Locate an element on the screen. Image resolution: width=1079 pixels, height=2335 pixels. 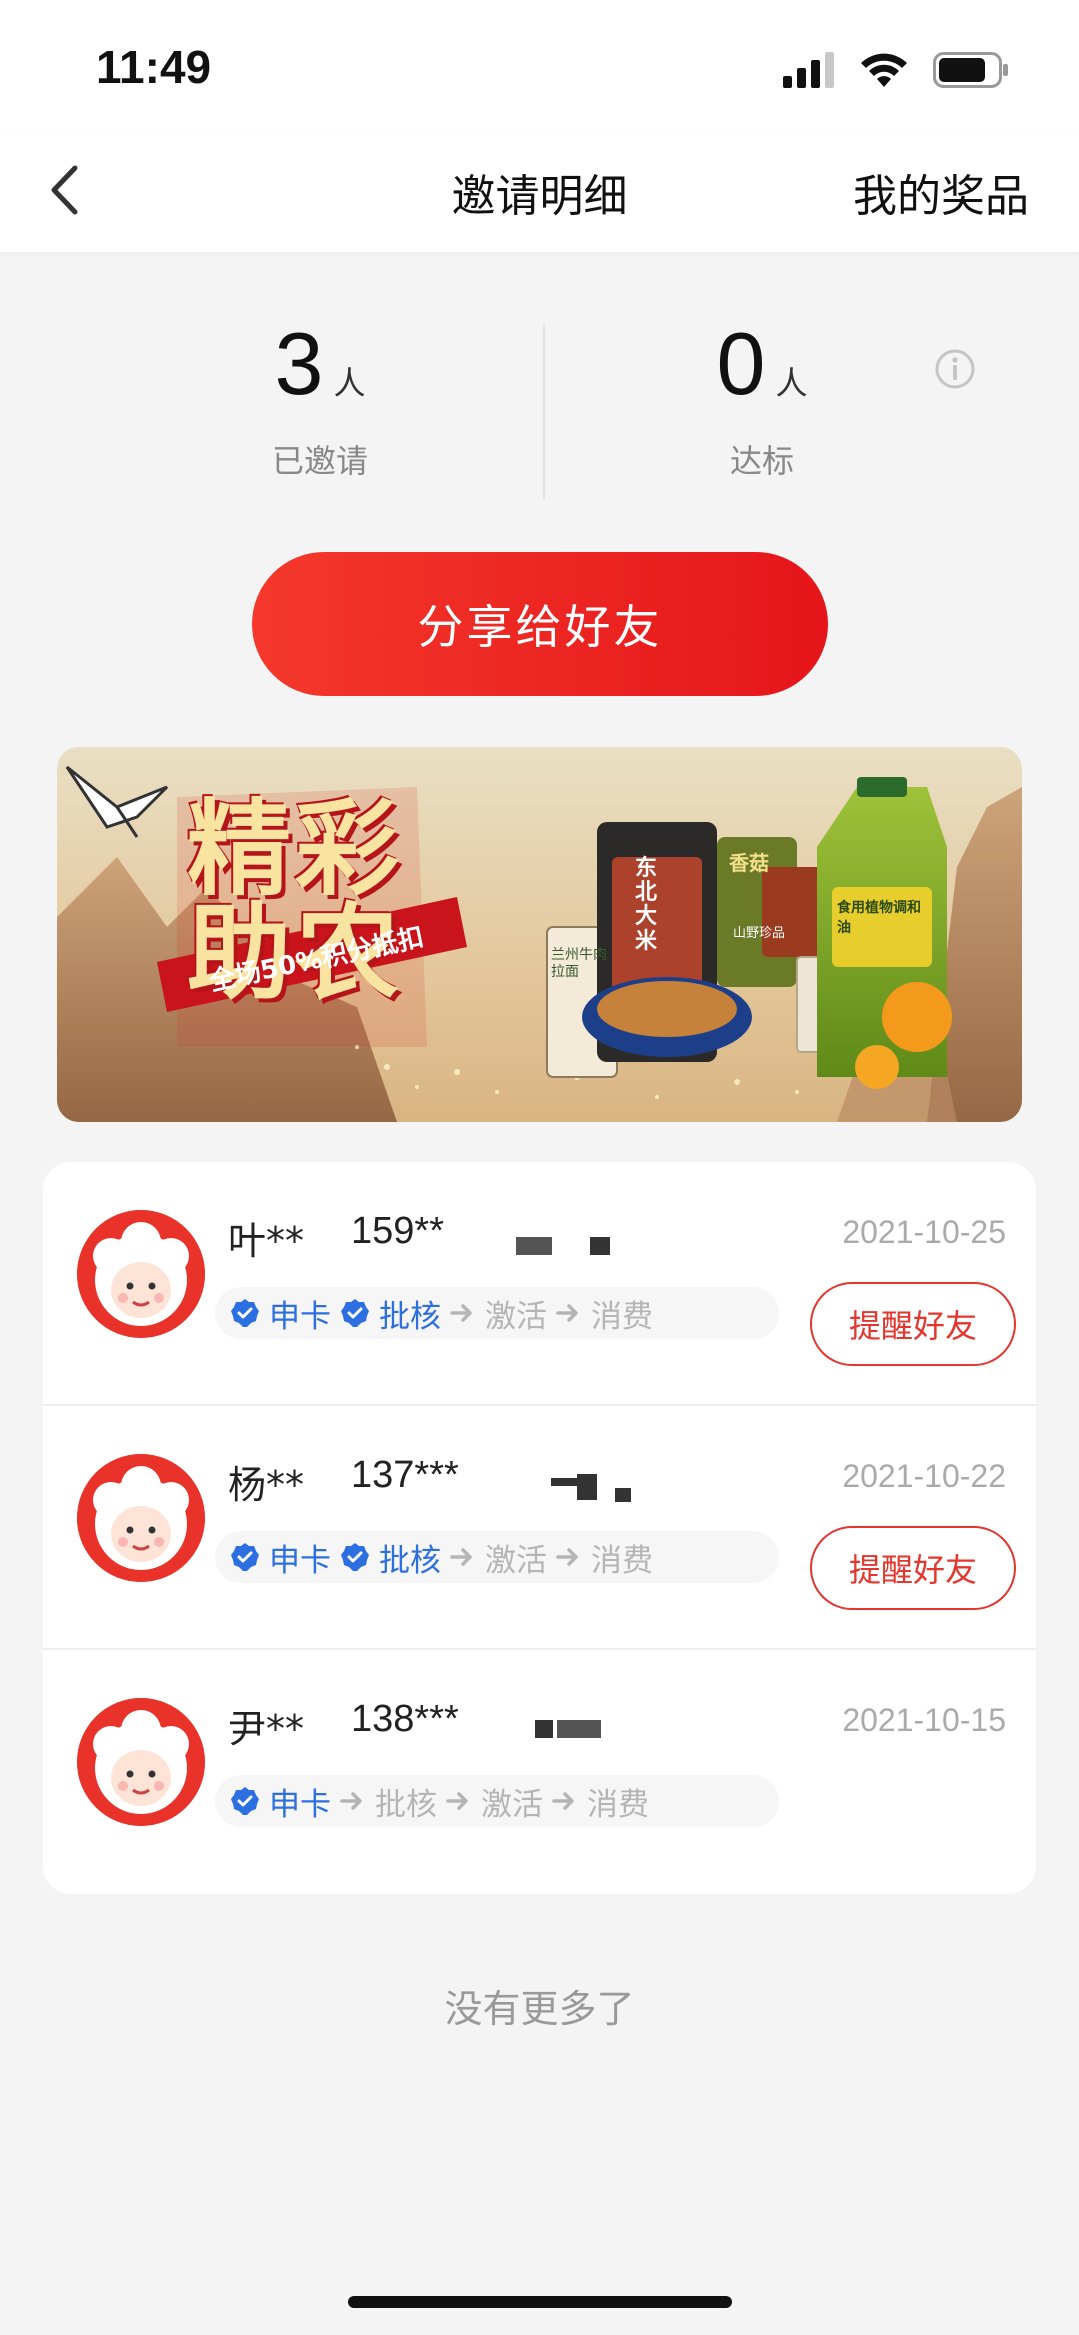
invite-date: 2021-10-25 is located at coordinates (924, 1232).